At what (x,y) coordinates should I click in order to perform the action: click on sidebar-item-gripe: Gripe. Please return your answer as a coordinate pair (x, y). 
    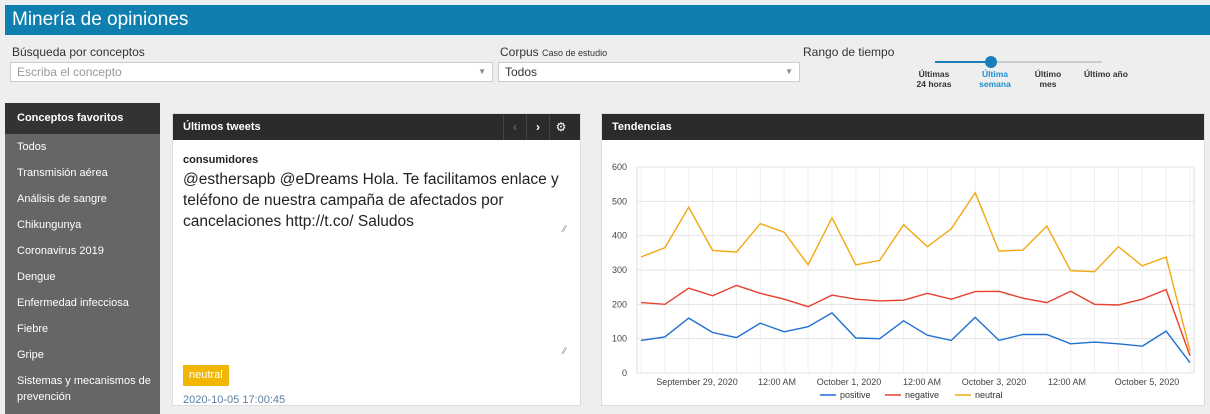
    Looking at the image, I should click on (82, 355).